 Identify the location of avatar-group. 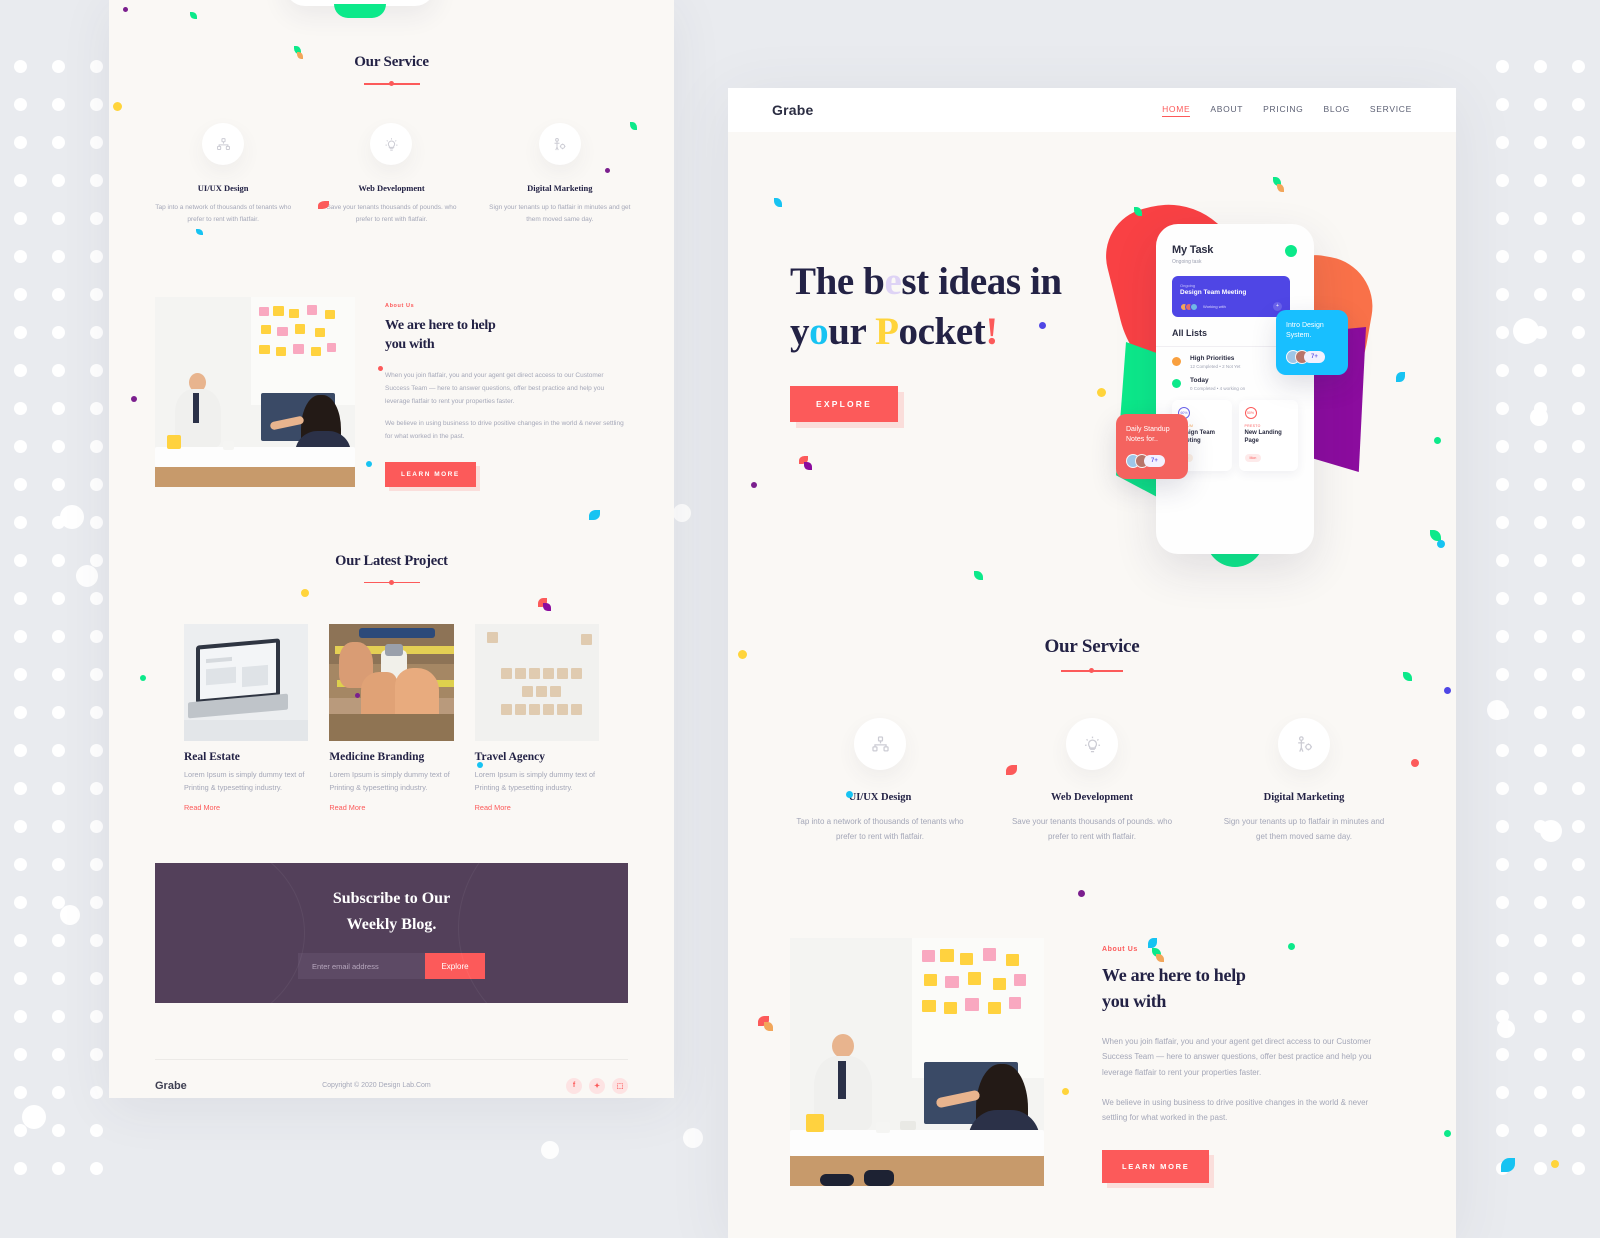
(1189, 306).